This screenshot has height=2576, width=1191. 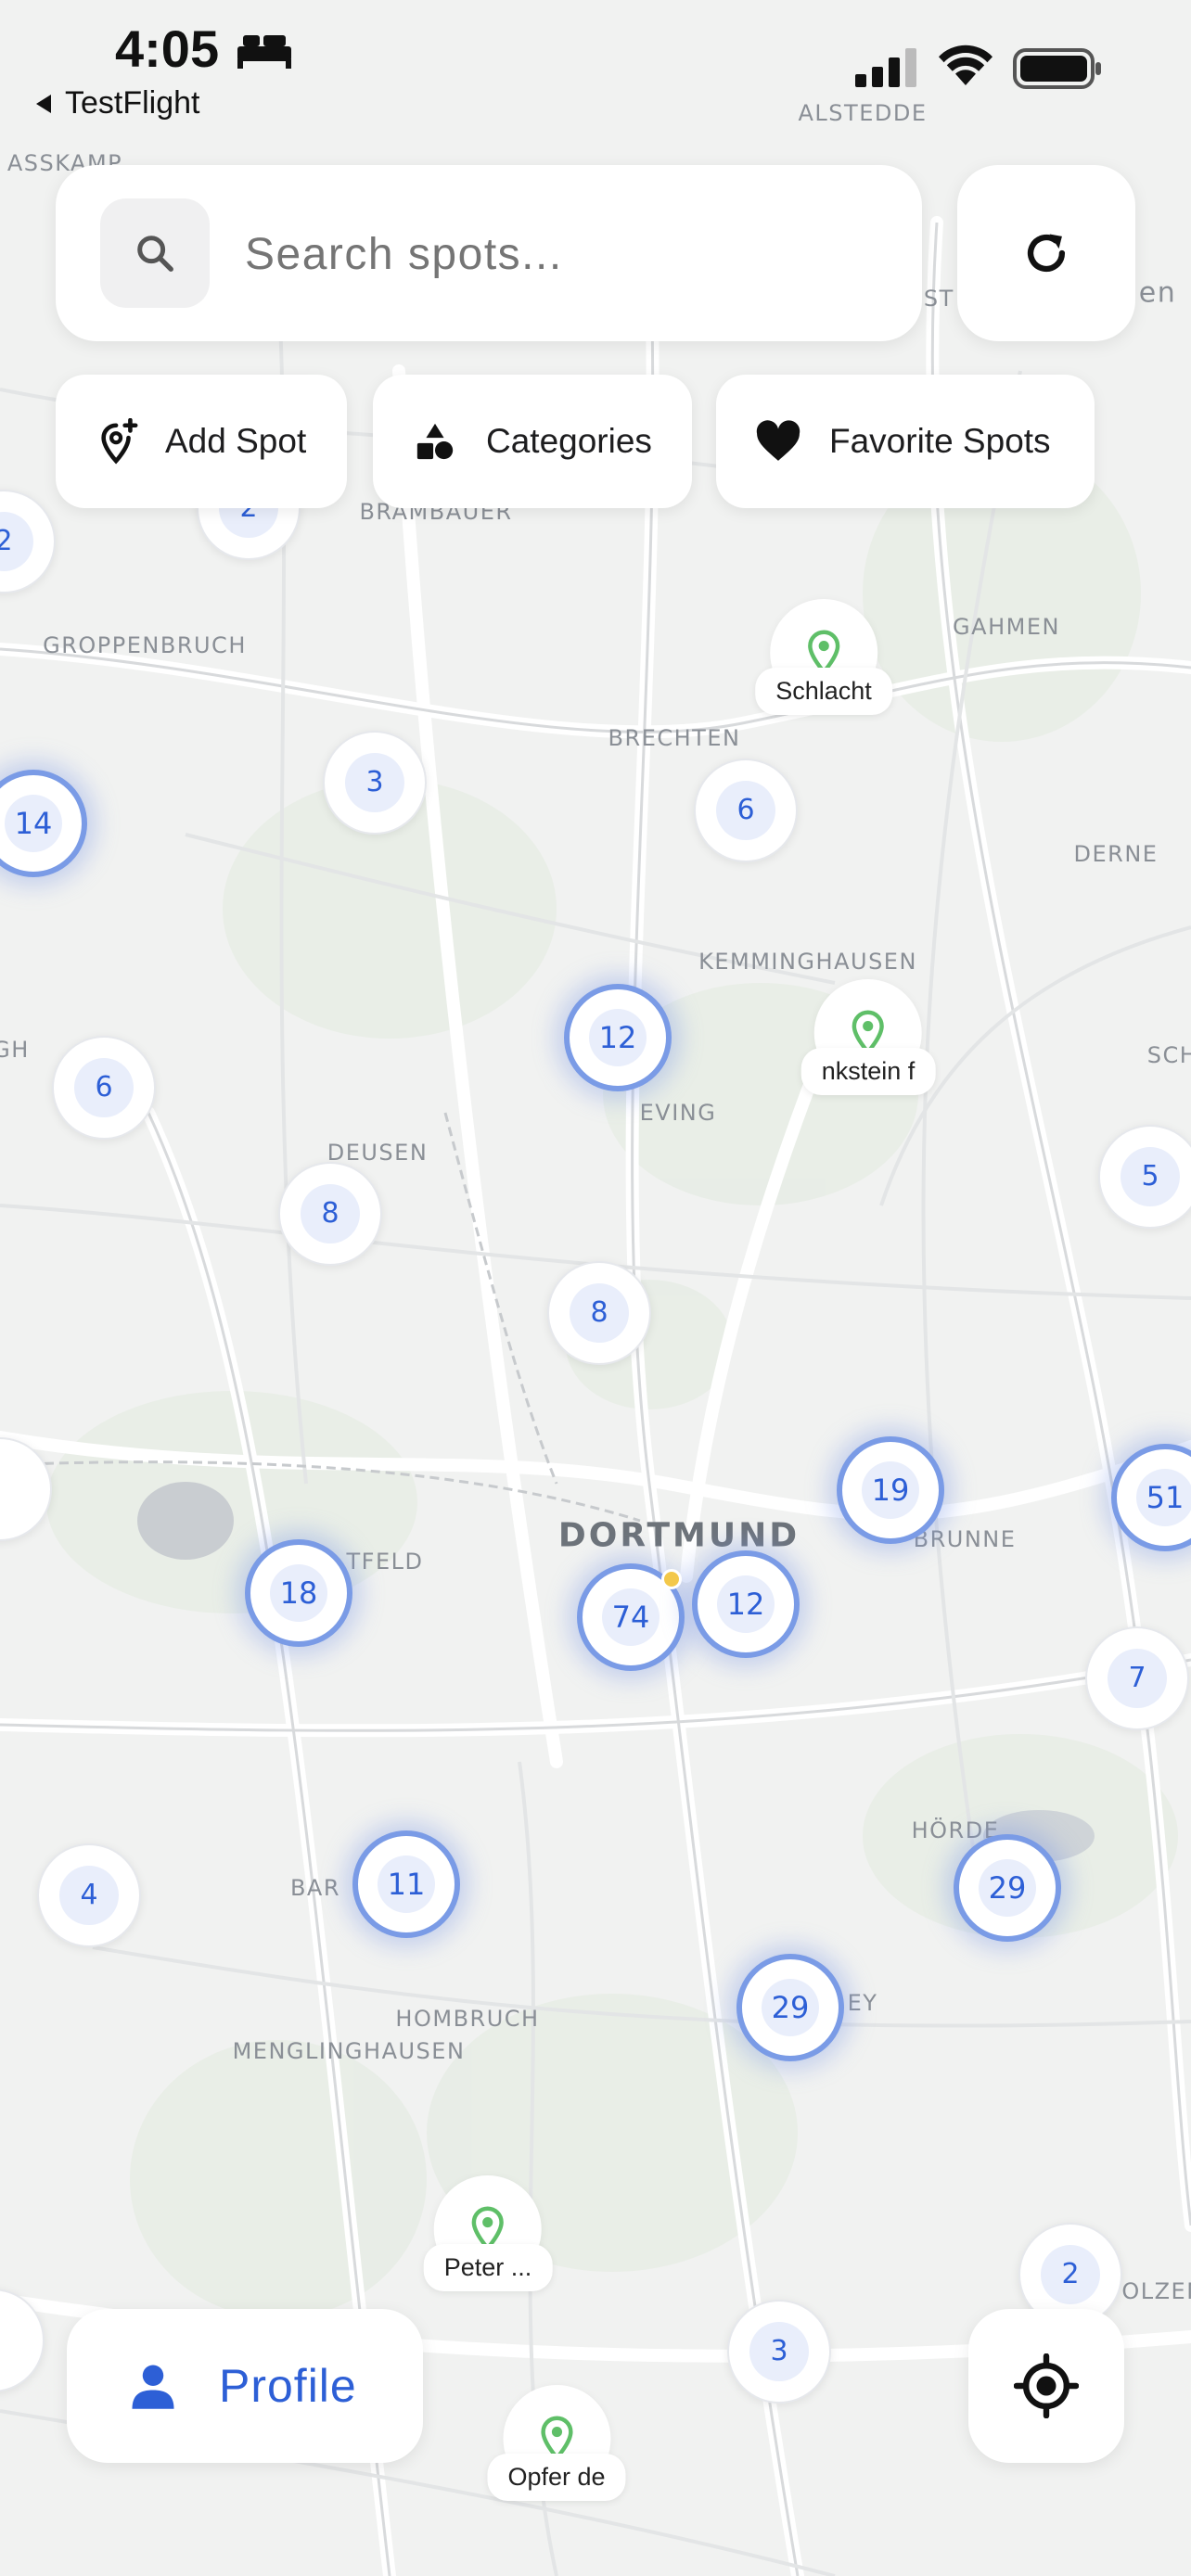 I want to click on wifi-icon, so click(x=966, y=65).